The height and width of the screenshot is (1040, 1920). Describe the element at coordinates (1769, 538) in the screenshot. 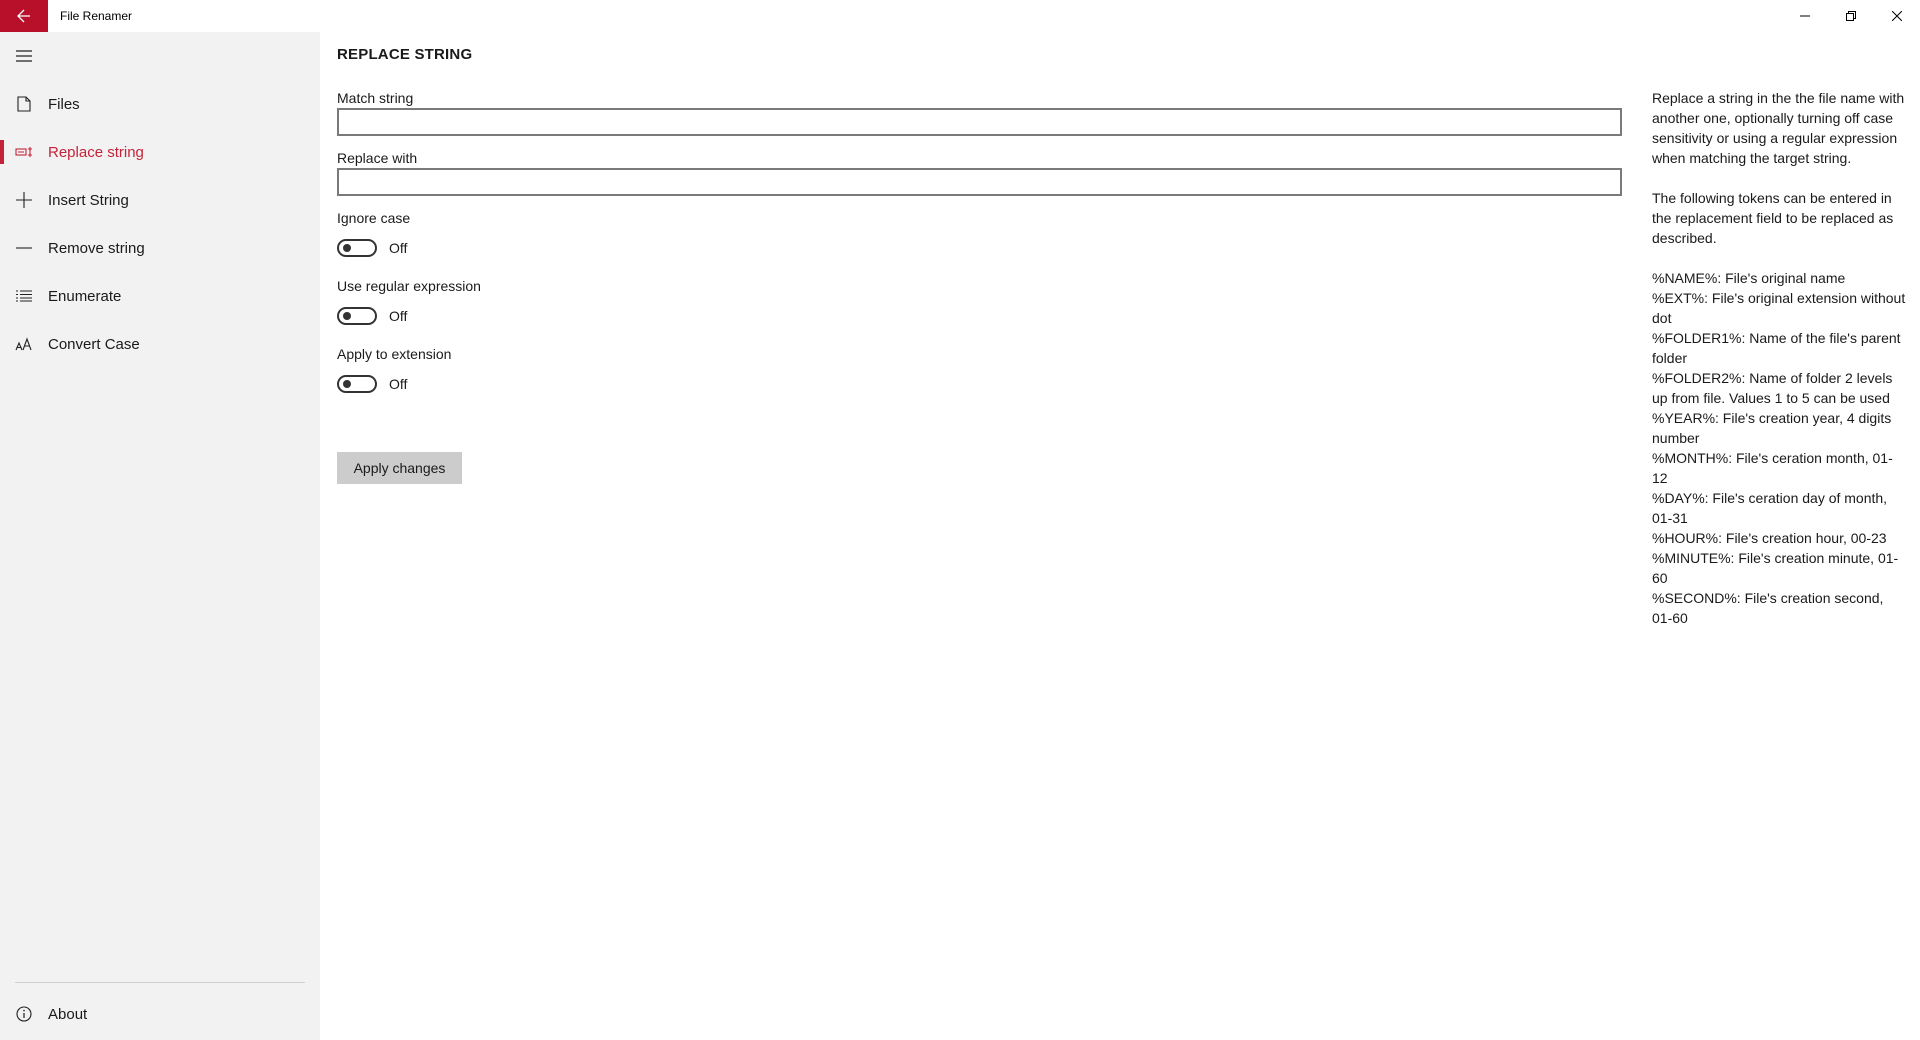

I see `token-item: %HOUR%: File's creation hour, 00-23` at that location.